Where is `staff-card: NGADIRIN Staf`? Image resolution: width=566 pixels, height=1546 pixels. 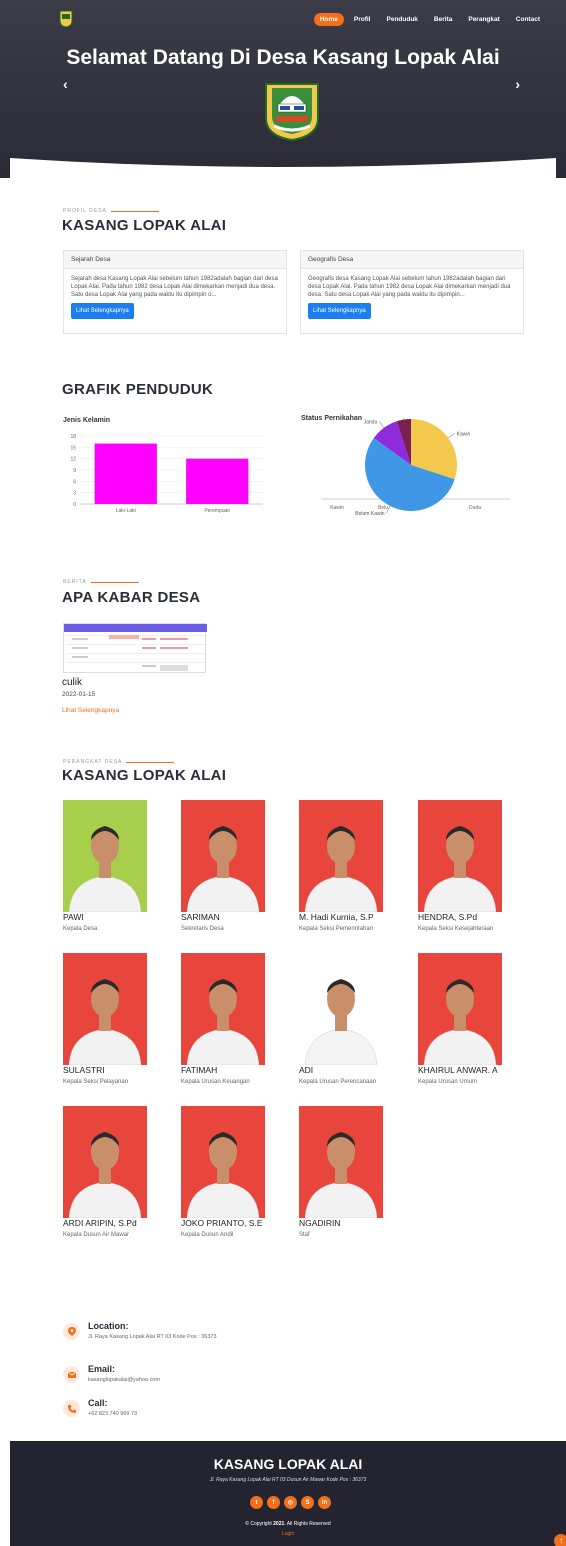 staff-card: NGADIRIN Staf is located at coordinates (358, 1172).